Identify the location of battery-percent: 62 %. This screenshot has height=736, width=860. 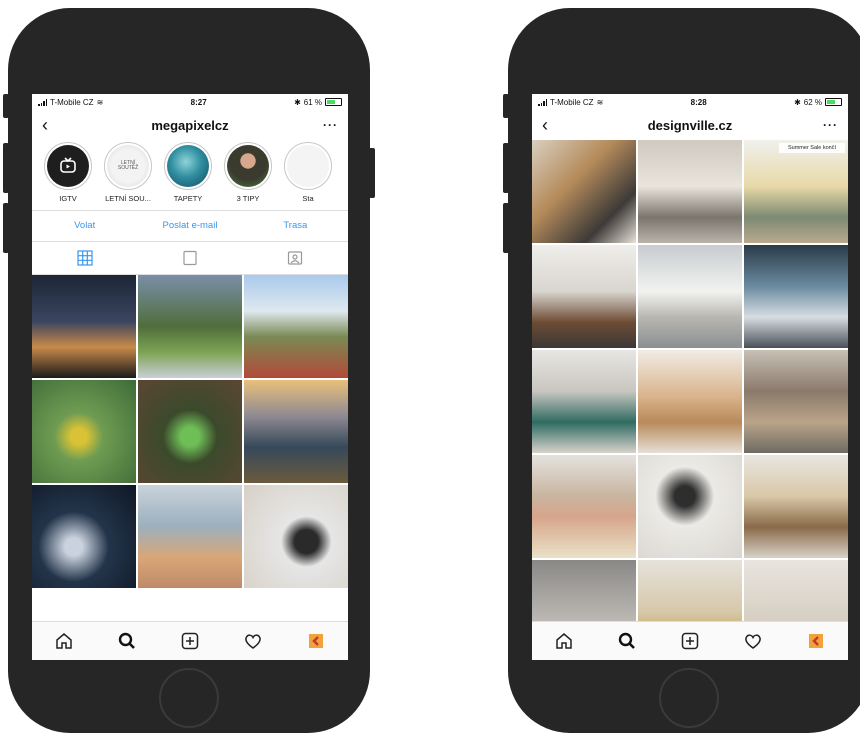
(812, 102).